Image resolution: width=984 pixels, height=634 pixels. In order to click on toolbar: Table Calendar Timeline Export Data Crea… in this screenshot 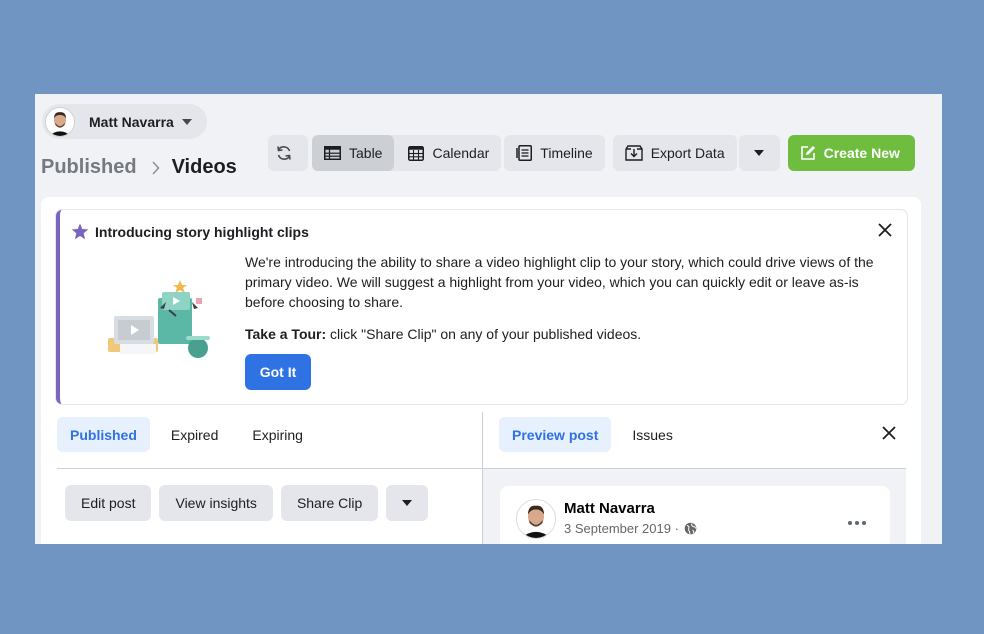, I will do `click(591, 153)`.